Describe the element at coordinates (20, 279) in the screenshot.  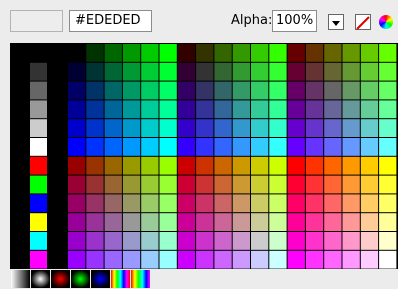
I see `linear-gradient-swatch` at that location.